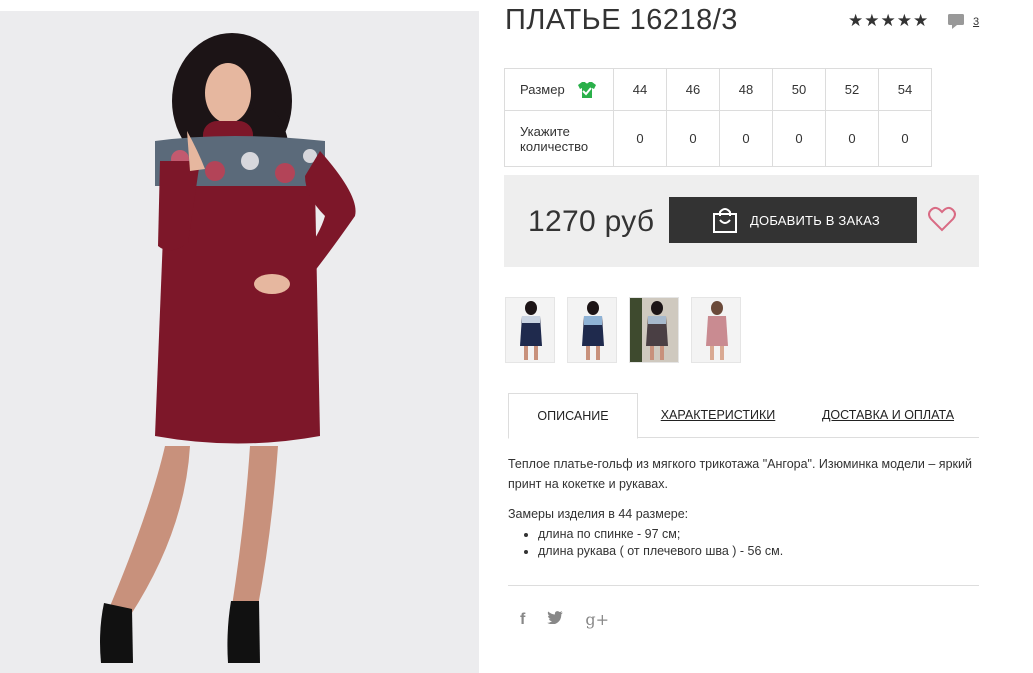  I want to click on list-item: длина по спинке - 97 см;, so click(758, 534).